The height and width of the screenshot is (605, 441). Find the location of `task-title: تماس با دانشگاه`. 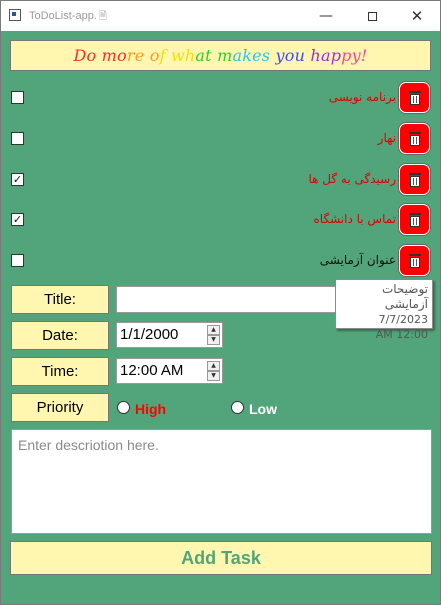

task-title: تماس با دانشگاه is located at coordinates (355, 219).